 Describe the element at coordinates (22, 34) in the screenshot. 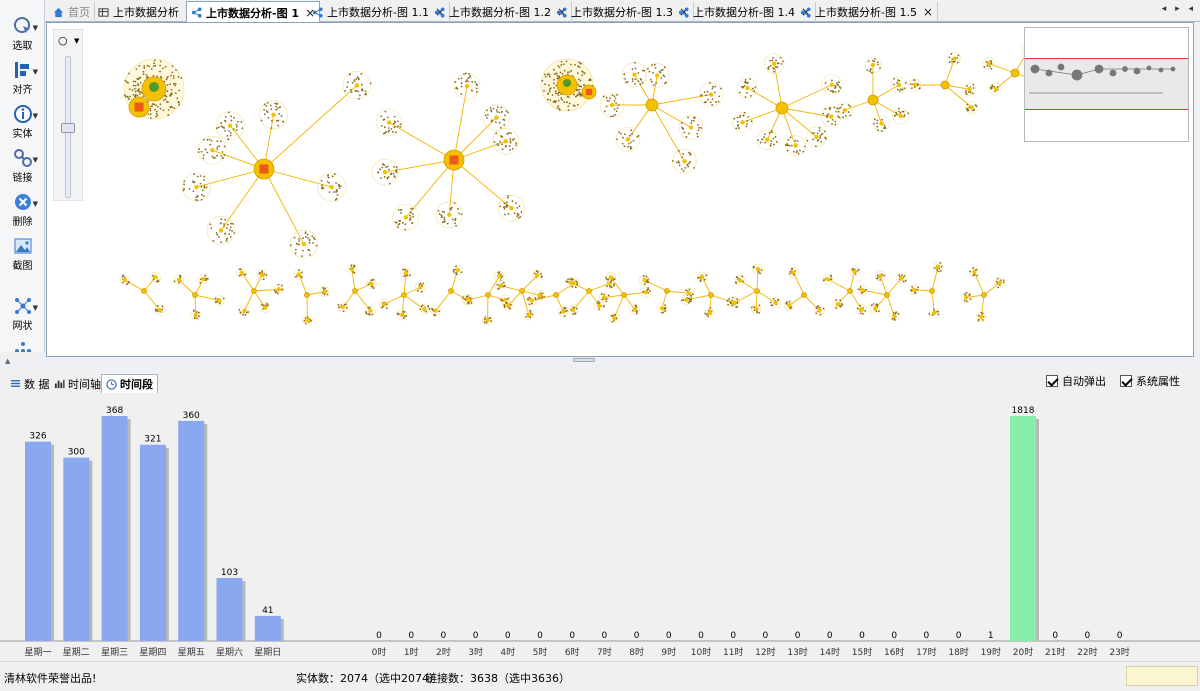

I see `select-tool: 选取 ▼` at that location.